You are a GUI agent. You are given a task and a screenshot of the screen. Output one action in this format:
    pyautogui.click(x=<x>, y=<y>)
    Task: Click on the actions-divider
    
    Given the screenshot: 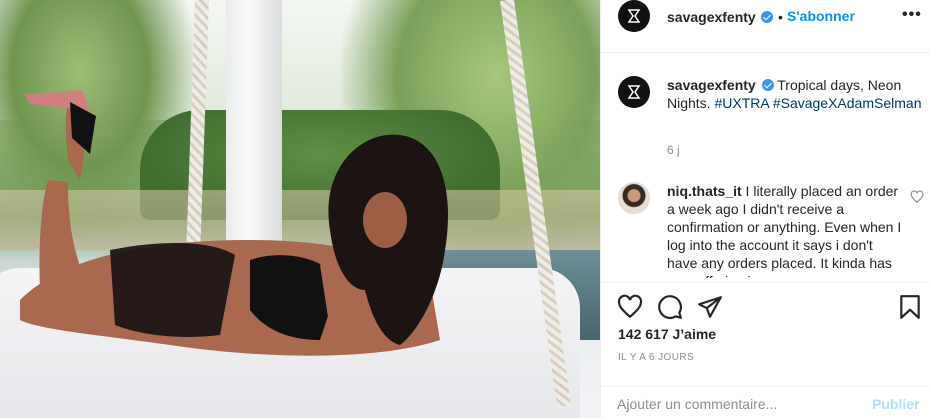 What is the action you would take?
    pyautogui.click(x=765, y=282)
    